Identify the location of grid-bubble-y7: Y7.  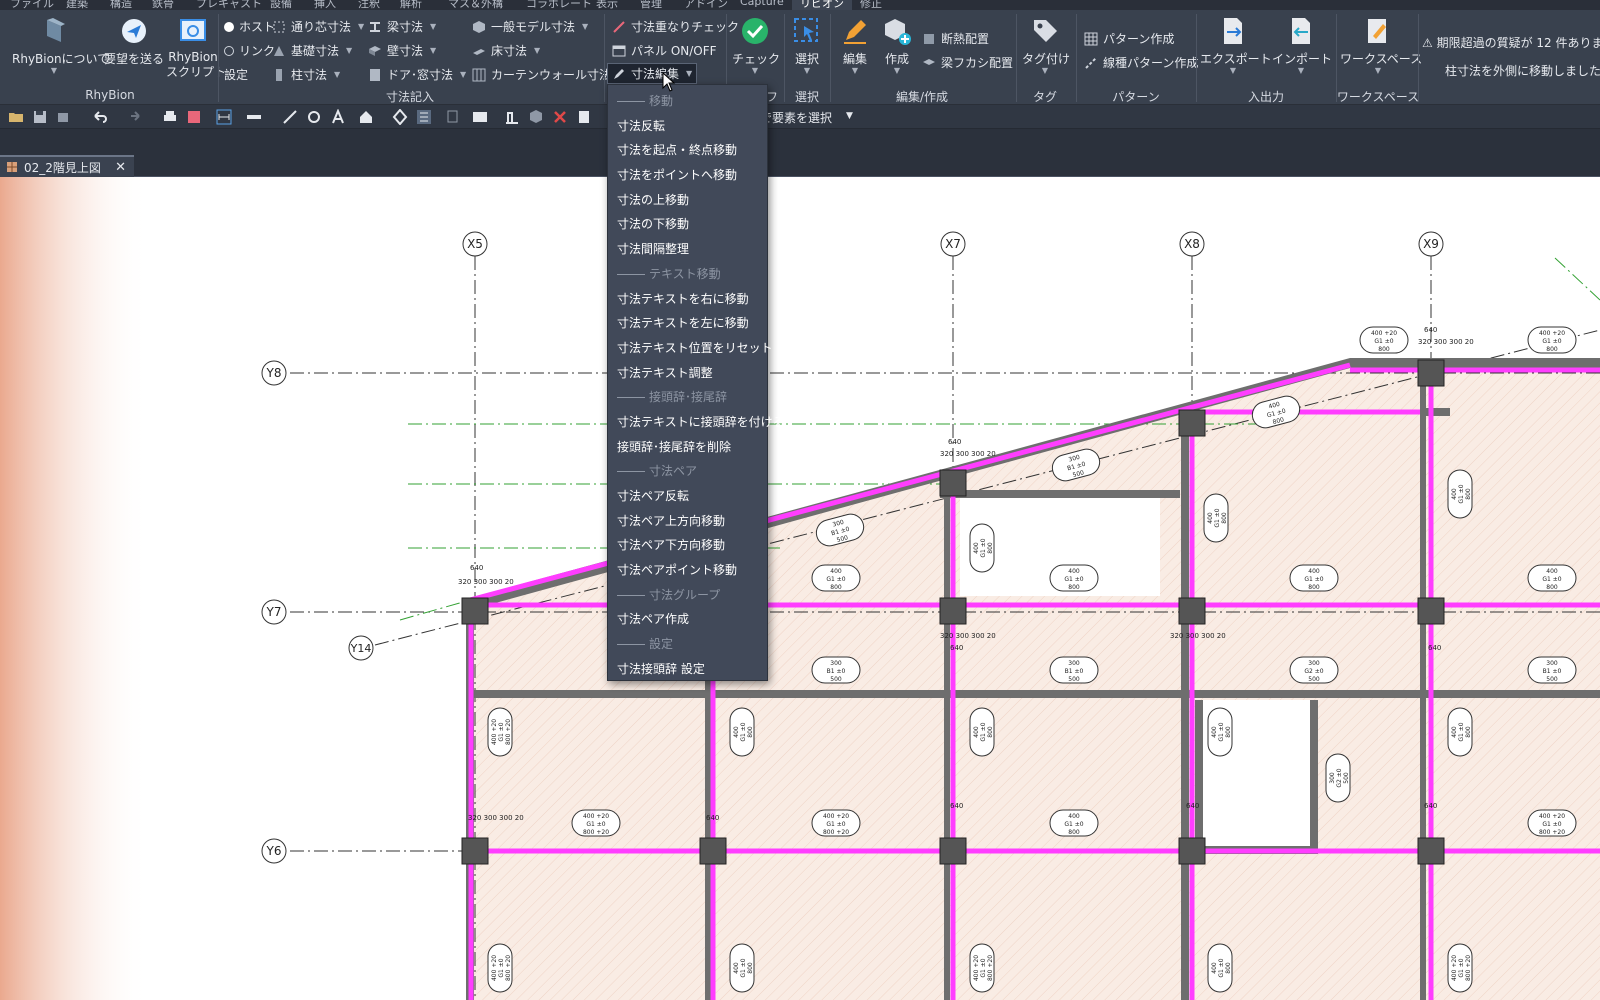
(274, 612).